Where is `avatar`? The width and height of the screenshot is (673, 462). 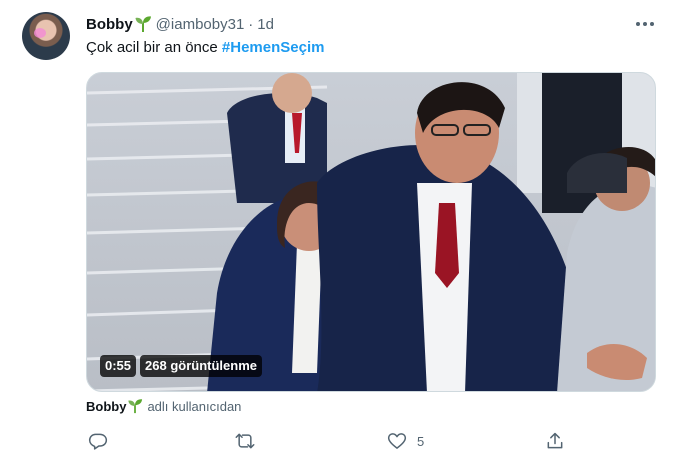
avatar is located at coordinates (46, 36).